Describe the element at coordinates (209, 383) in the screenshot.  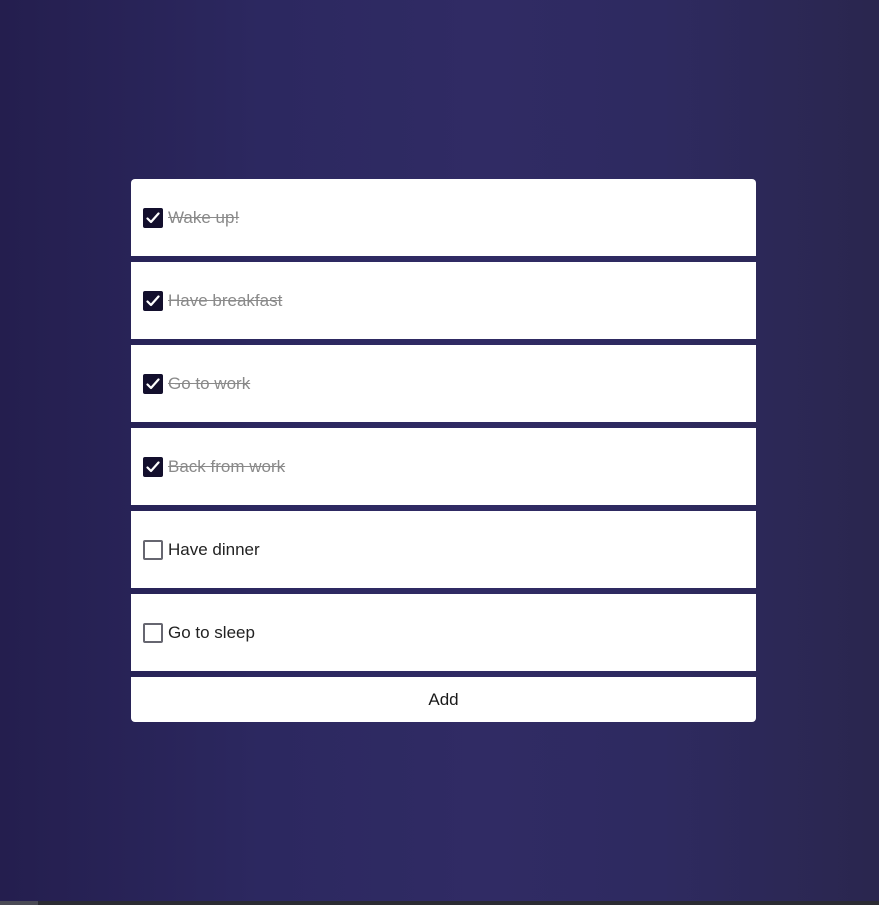
I see `todo-label: Go to work` at that location.